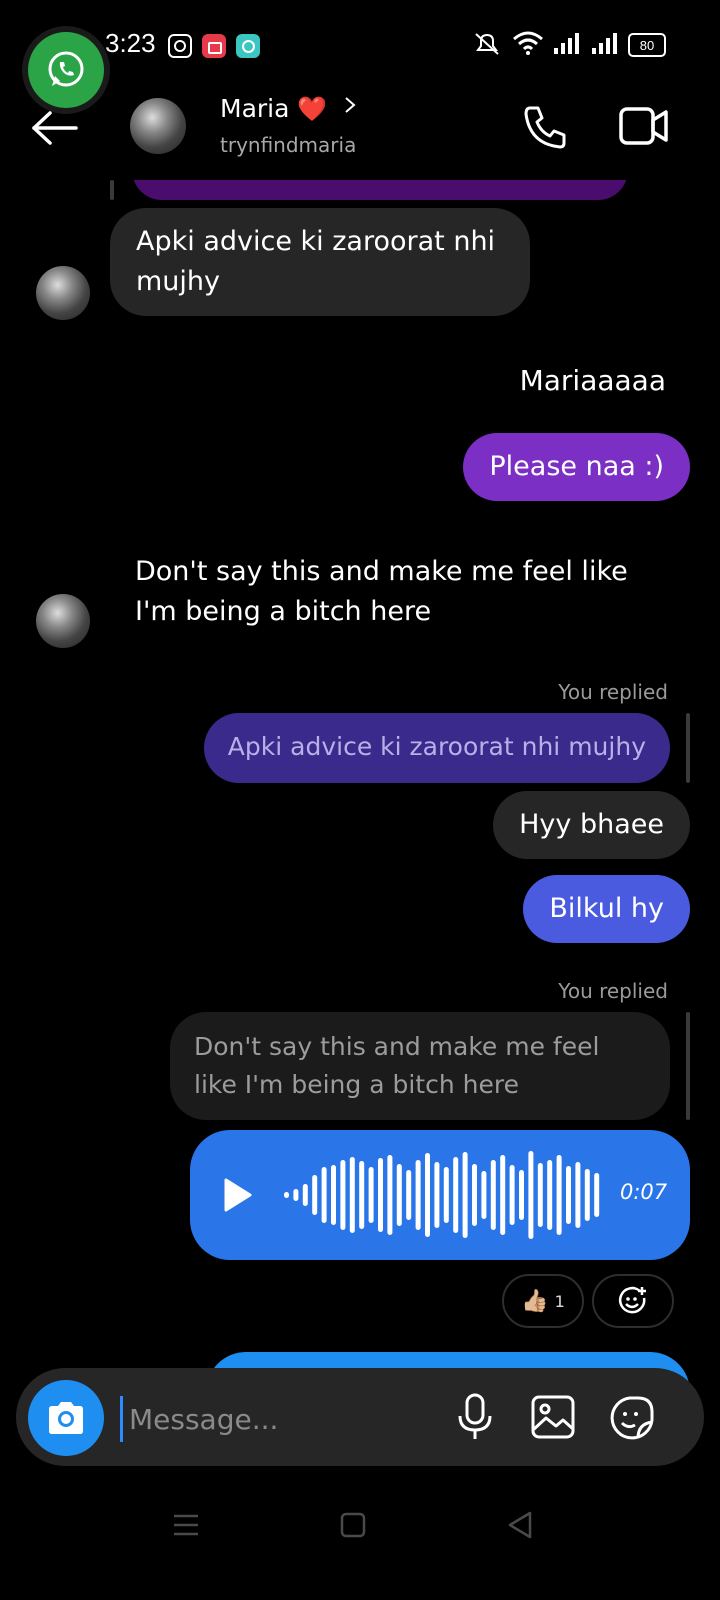  I want to click on reaction-chip: 👍🏼 1, so click(543, 1301).